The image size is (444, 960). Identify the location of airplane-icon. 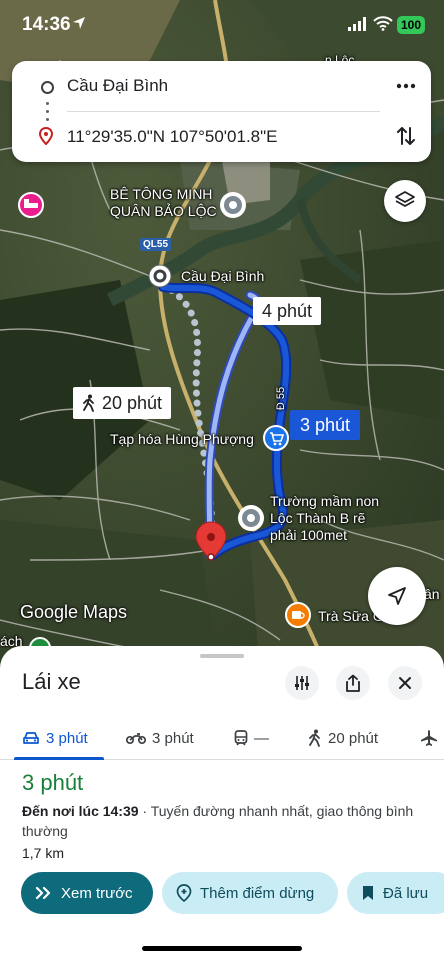
(429, 738).